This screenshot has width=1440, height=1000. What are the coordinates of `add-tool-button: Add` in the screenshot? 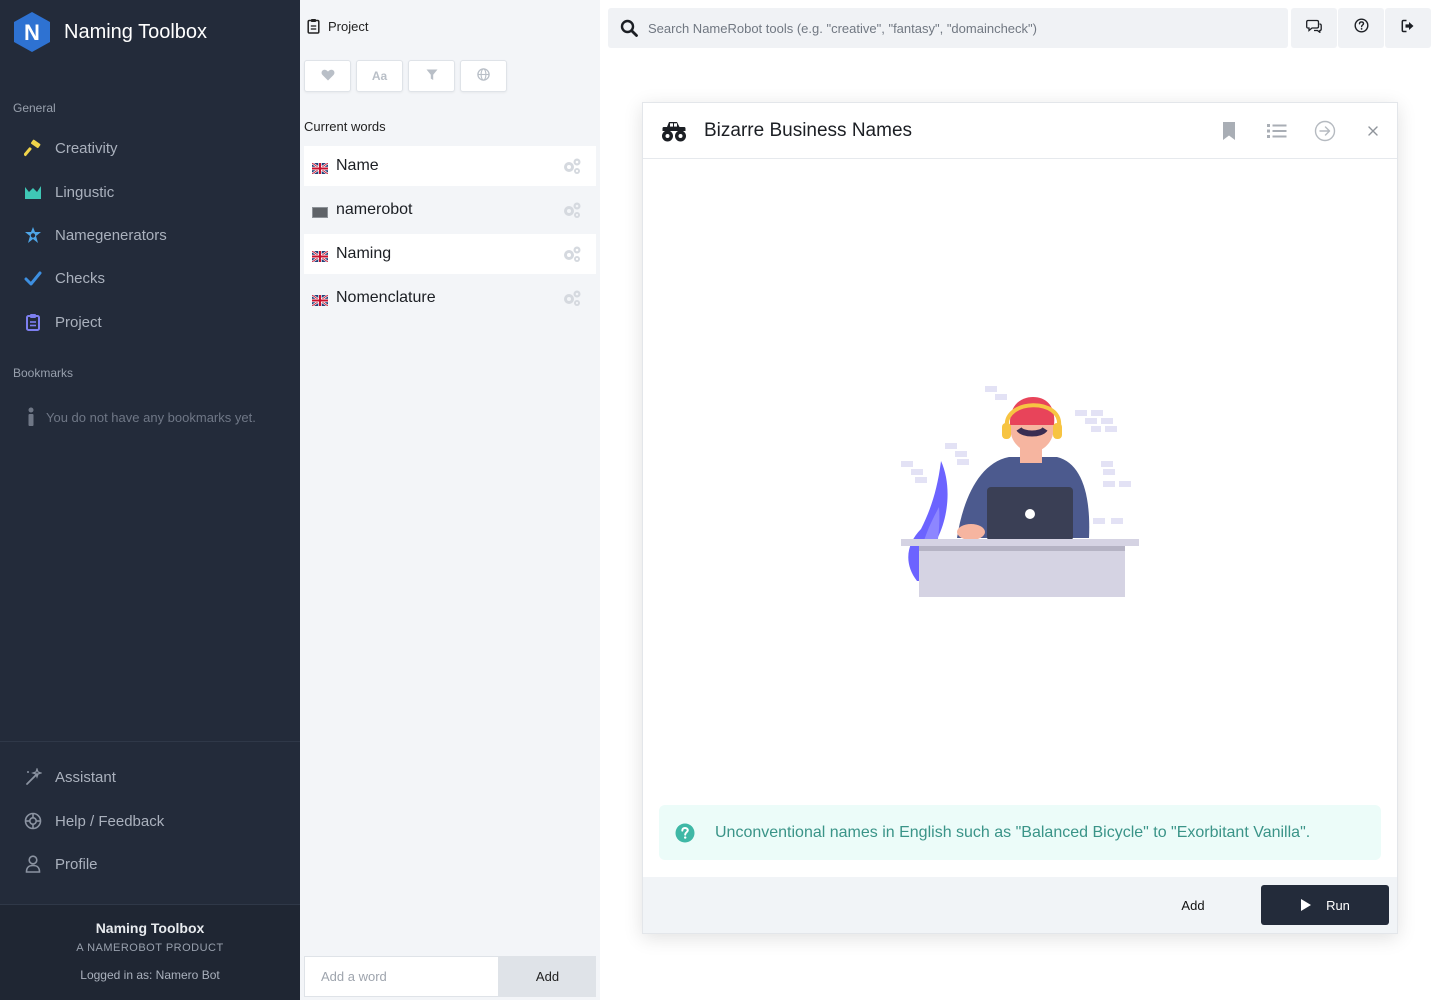 It's located at (1193, 905).